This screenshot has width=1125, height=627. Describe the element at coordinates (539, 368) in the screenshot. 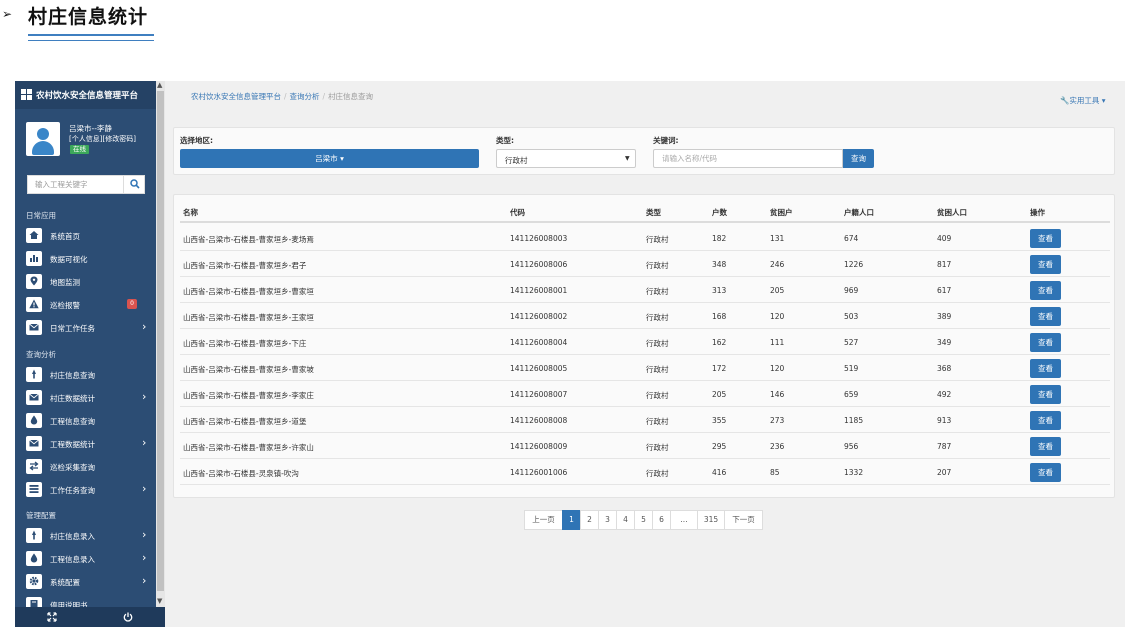

I see `col-code-cell: 141126008005` at that location.